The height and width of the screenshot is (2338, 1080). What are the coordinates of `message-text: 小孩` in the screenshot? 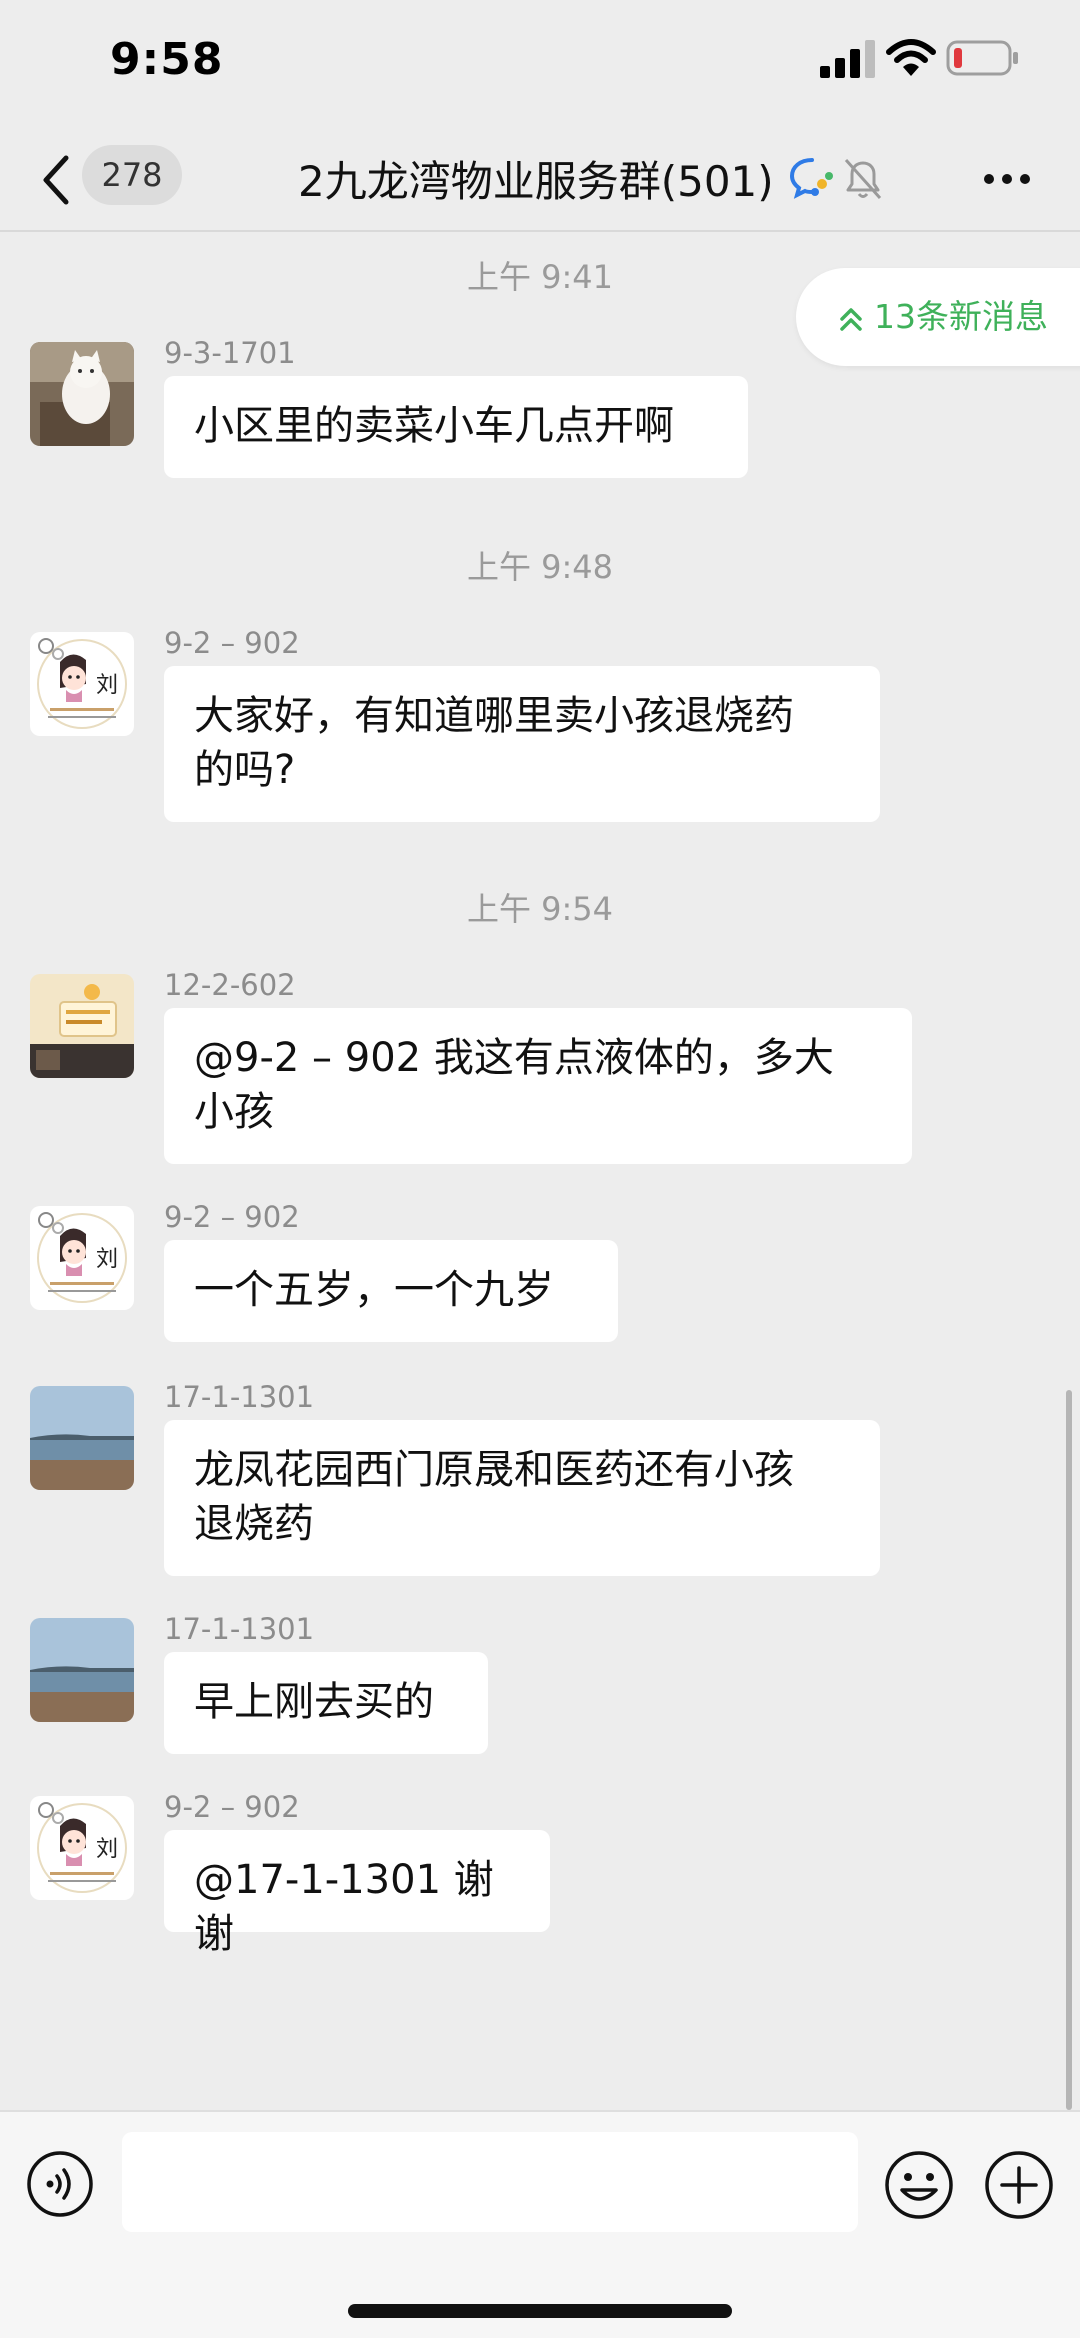 It's located at (234, 1112).